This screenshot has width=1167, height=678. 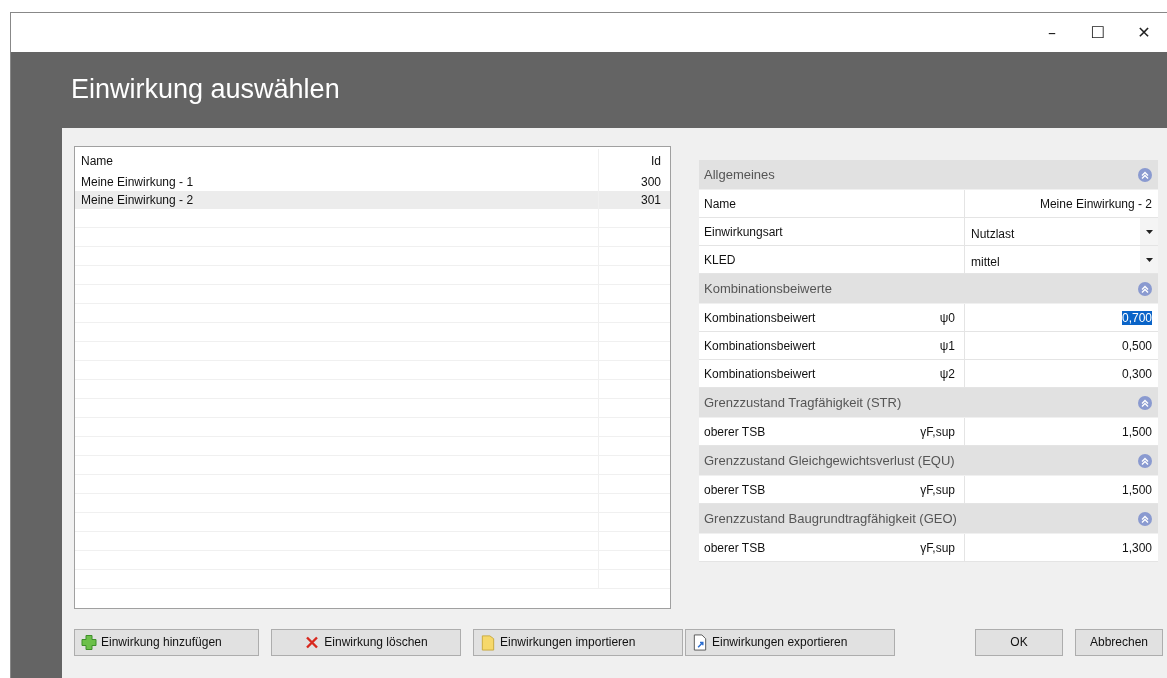 What do you see at coordinates (336, 161) in the screenshot?
I see `column-header: Name` at bounding box center [336, 161].